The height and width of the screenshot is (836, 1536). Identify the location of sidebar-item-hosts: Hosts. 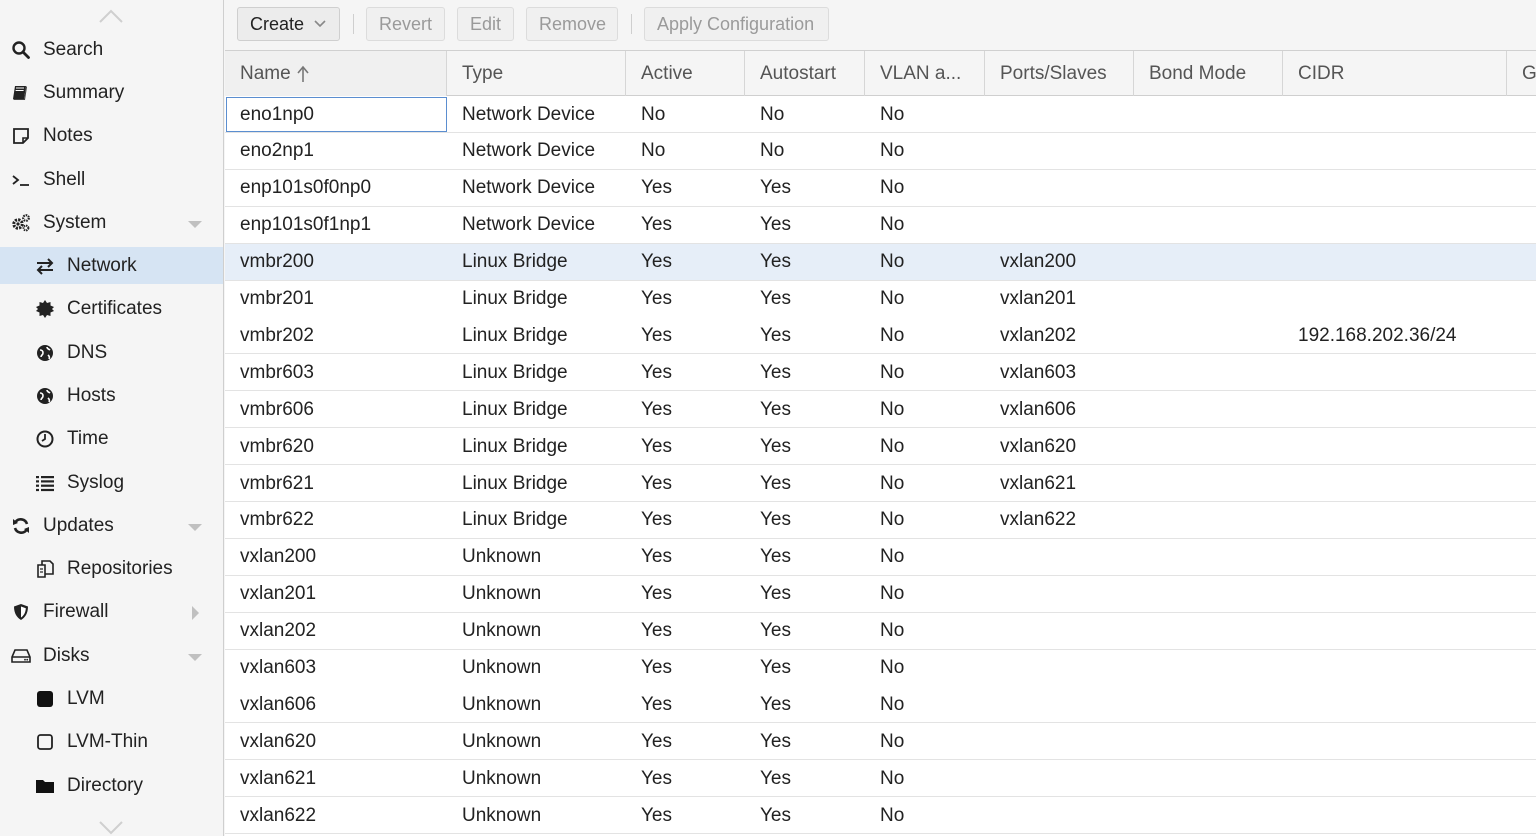
(111, 395).